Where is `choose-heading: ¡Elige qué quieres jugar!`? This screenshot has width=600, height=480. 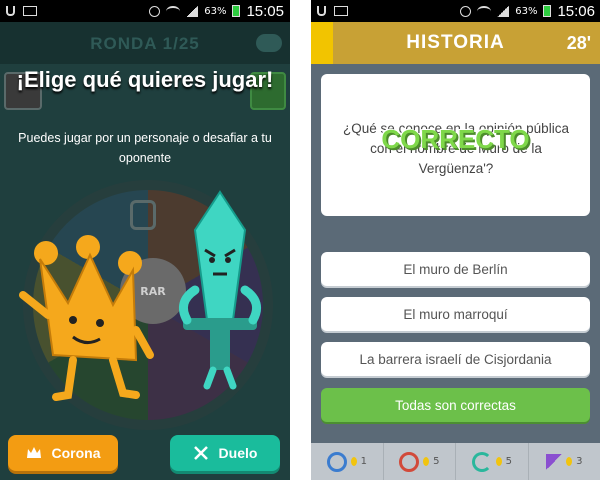
choose-heading: ¡Elige qué quieres jugar! is located at coordinates (145, 79).